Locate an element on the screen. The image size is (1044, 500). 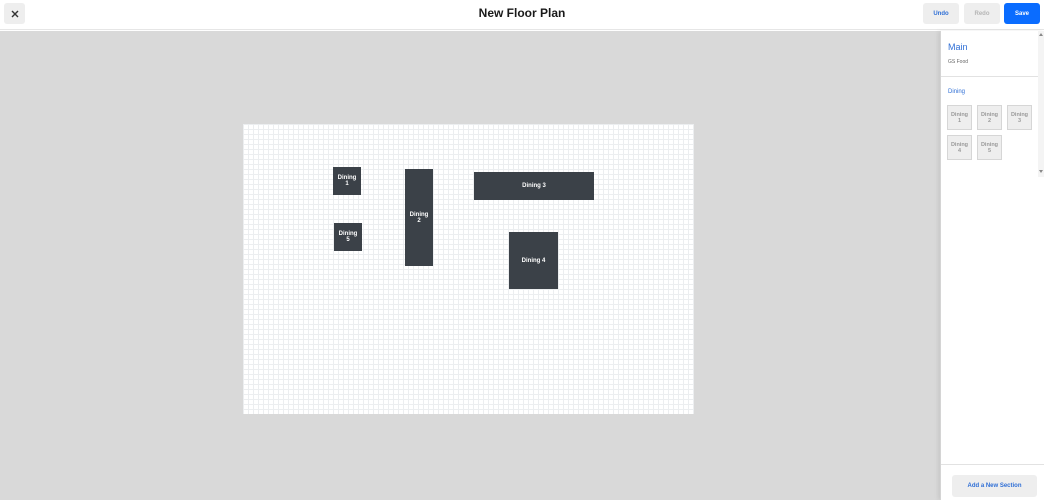
page-title: New Floor Plan is located at coordinates (522, 13).